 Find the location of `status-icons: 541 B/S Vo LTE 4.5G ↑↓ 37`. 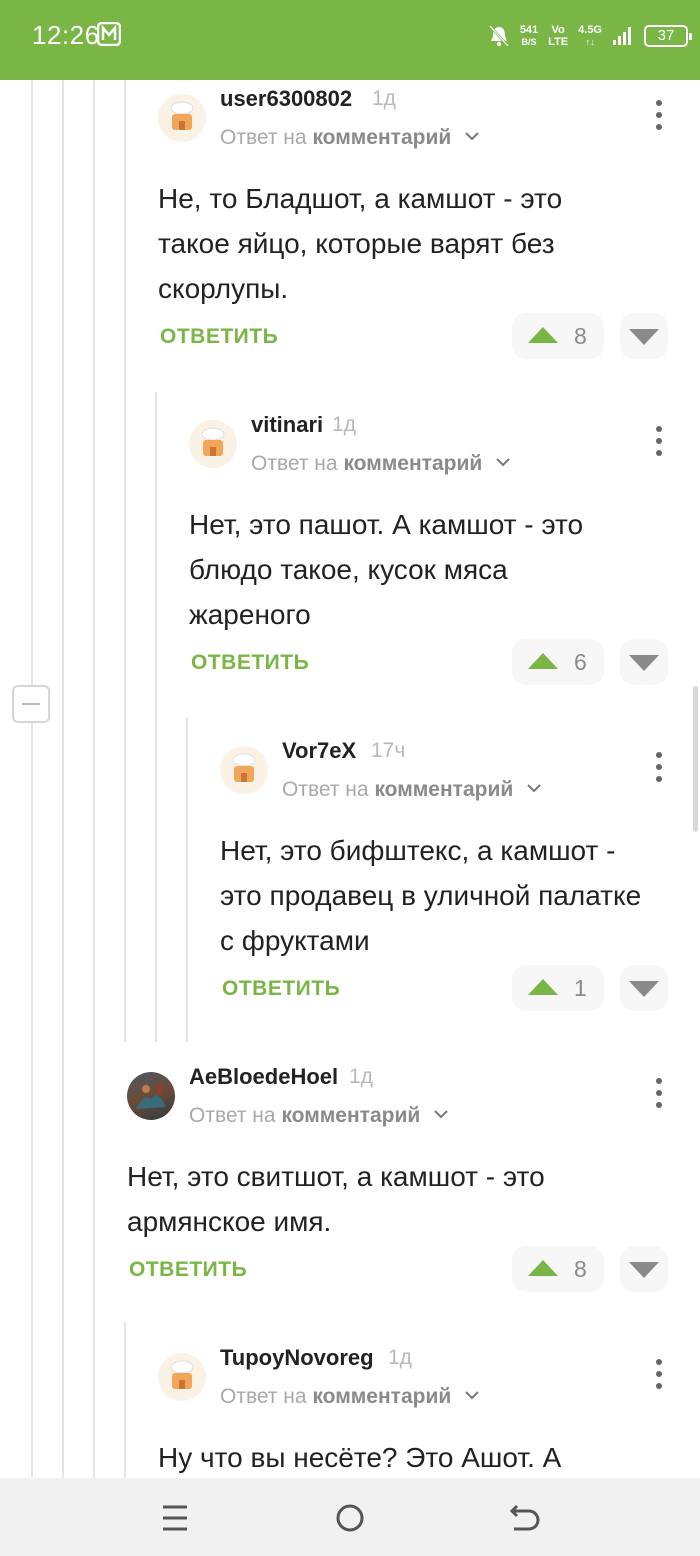

status-icons: 541 B/S Vo LTE 4.5G ↑↓ 37 is located at coordinates (590, 36).